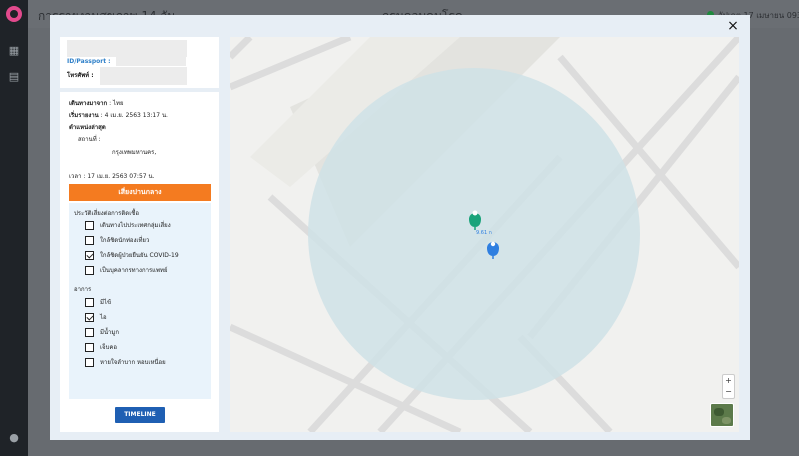 This screenshot has height=456, width=799. Describe the element at coordinates (118, 115) in the screenshot. I see `report-start: เริ่มรายงาน : 4 เม.ย. 2563 13:17 น.` at that location.